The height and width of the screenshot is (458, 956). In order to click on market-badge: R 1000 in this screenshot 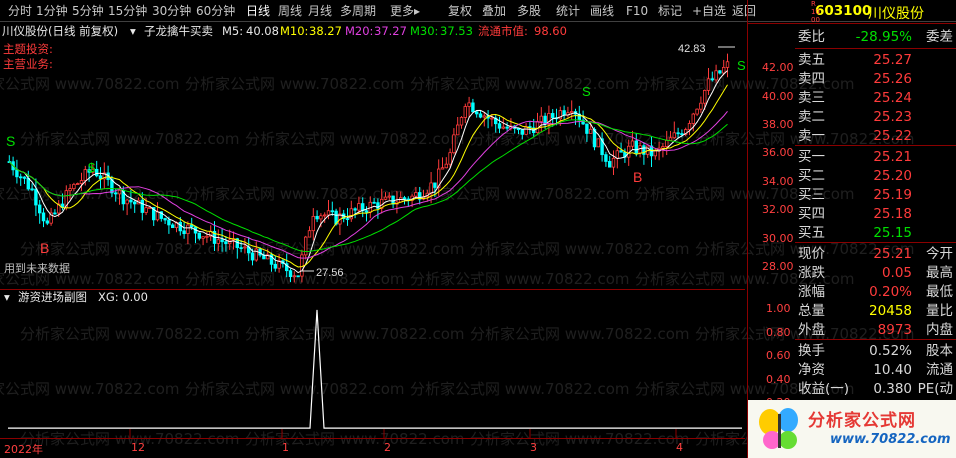, I will do `click(815, 12)`.